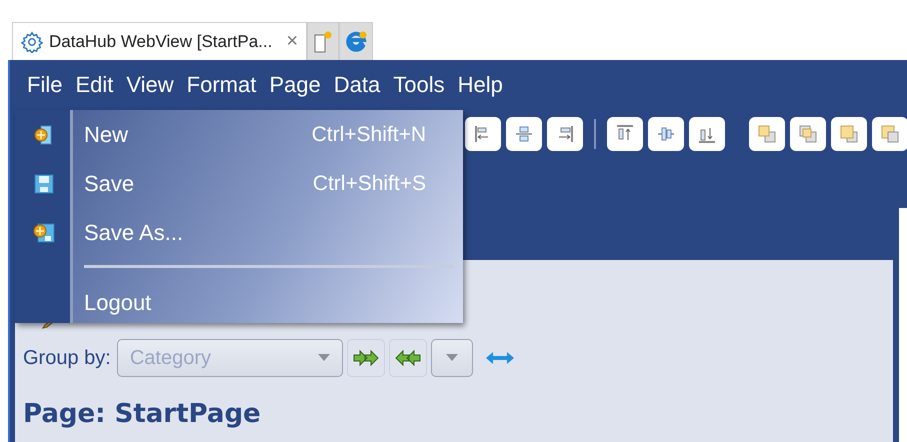  I want to click on menu-item: Edit, so click(96, 85).